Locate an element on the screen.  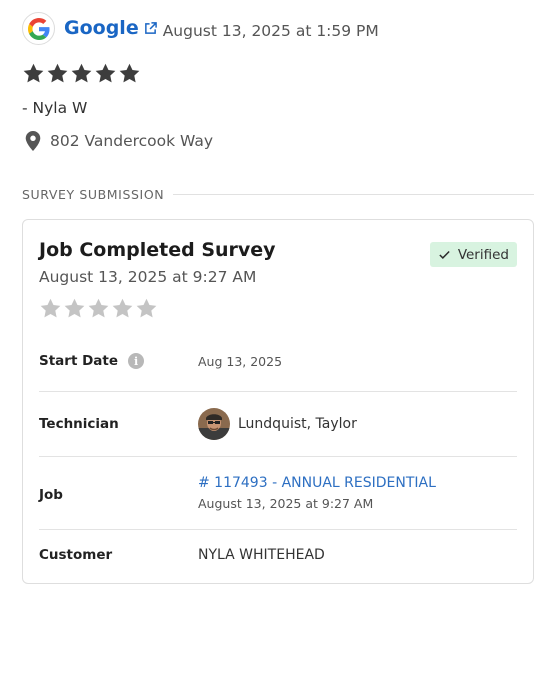
check-icon is located at coordinates (444, 255).